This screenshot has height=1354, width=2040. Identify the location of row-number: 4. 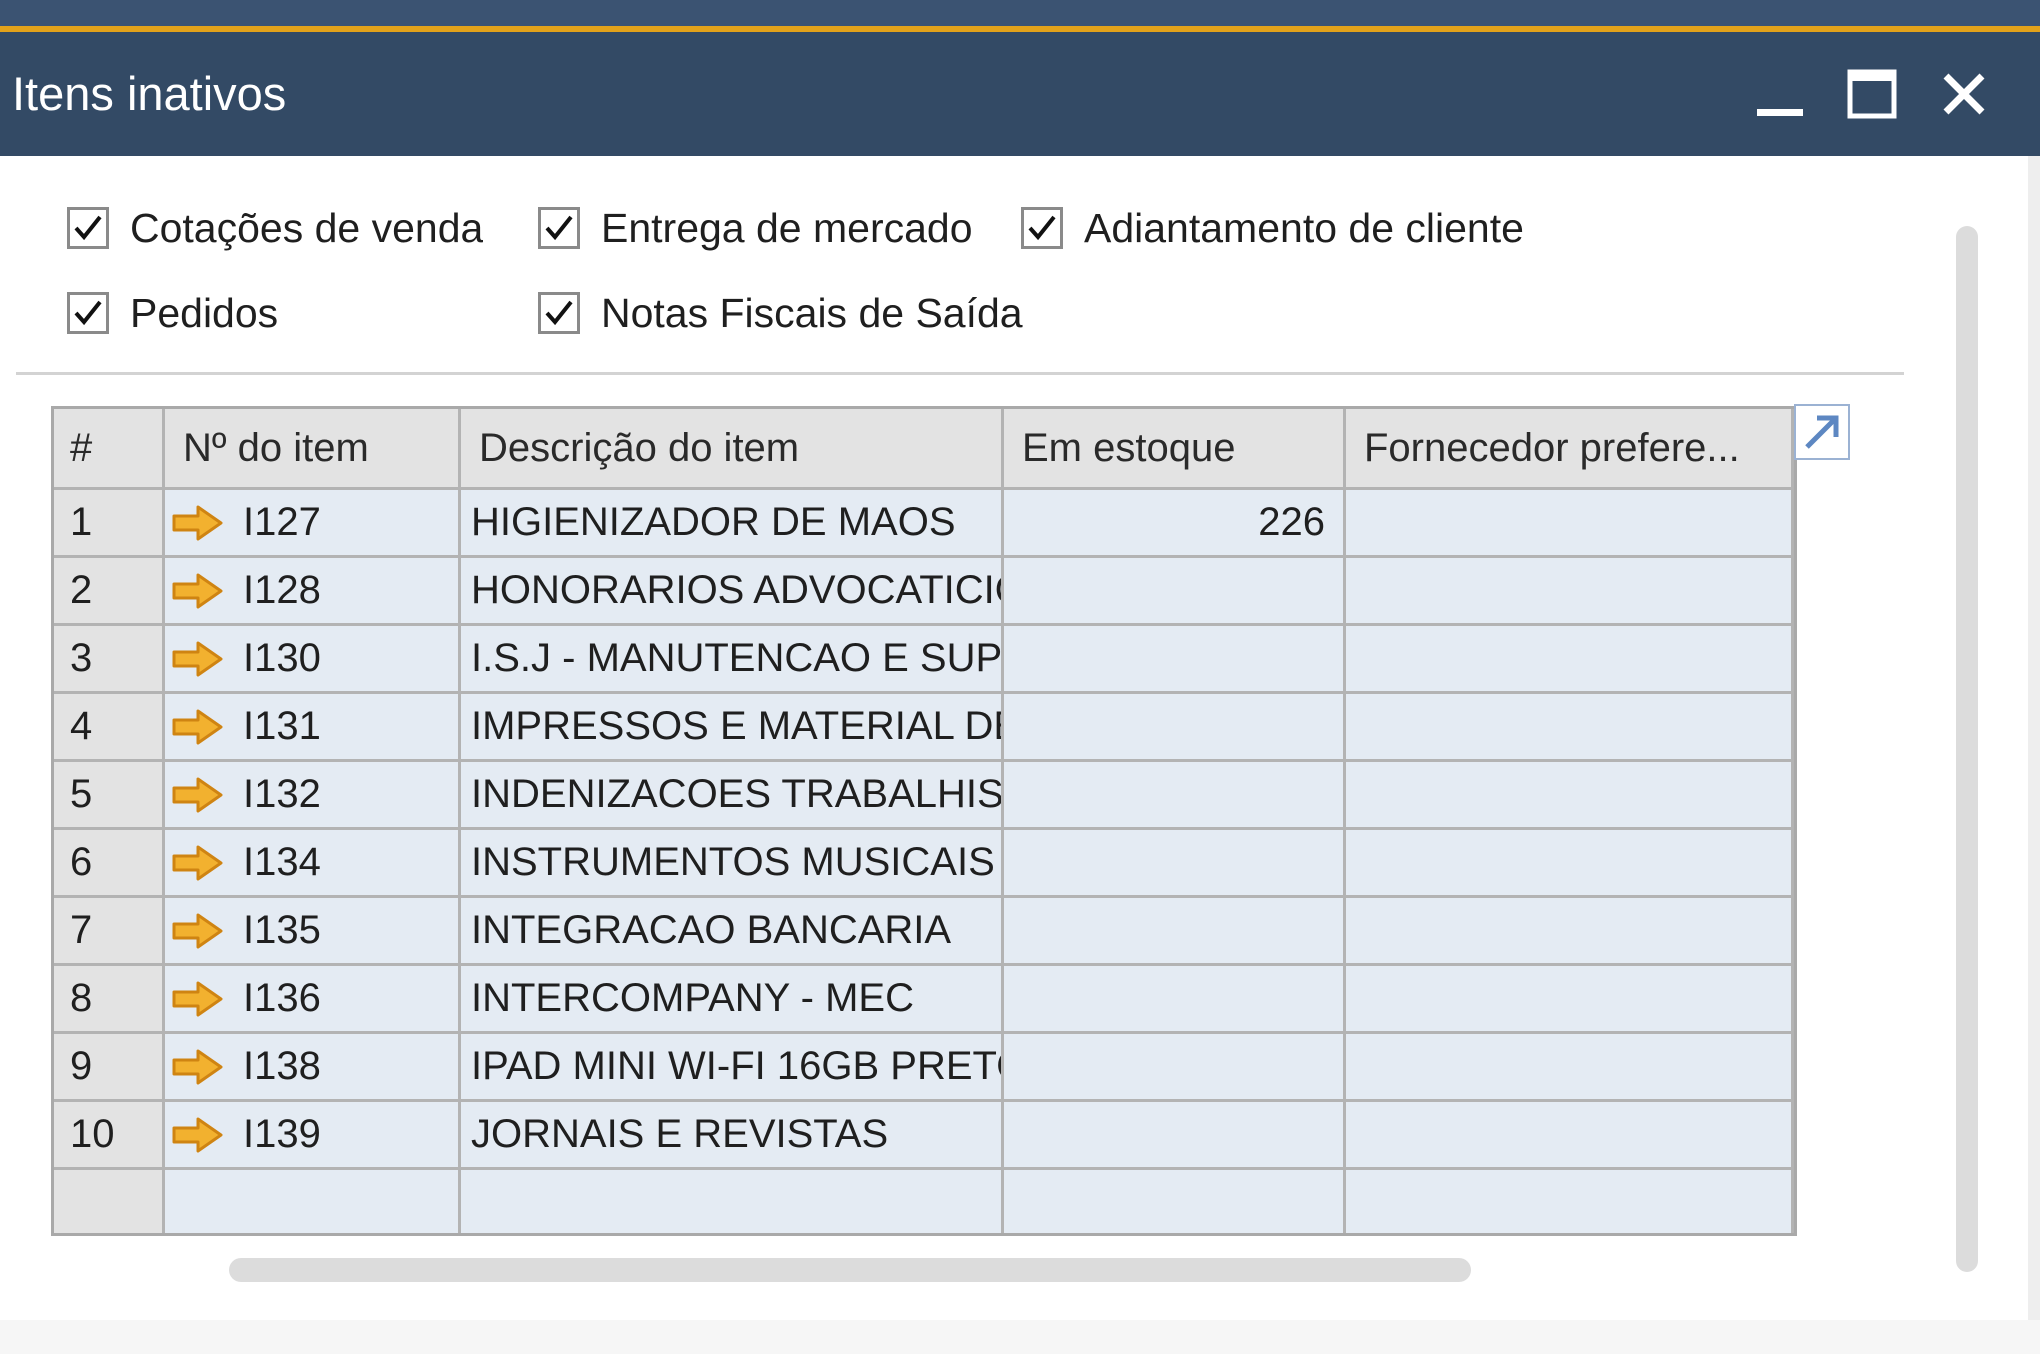
(109, 728).